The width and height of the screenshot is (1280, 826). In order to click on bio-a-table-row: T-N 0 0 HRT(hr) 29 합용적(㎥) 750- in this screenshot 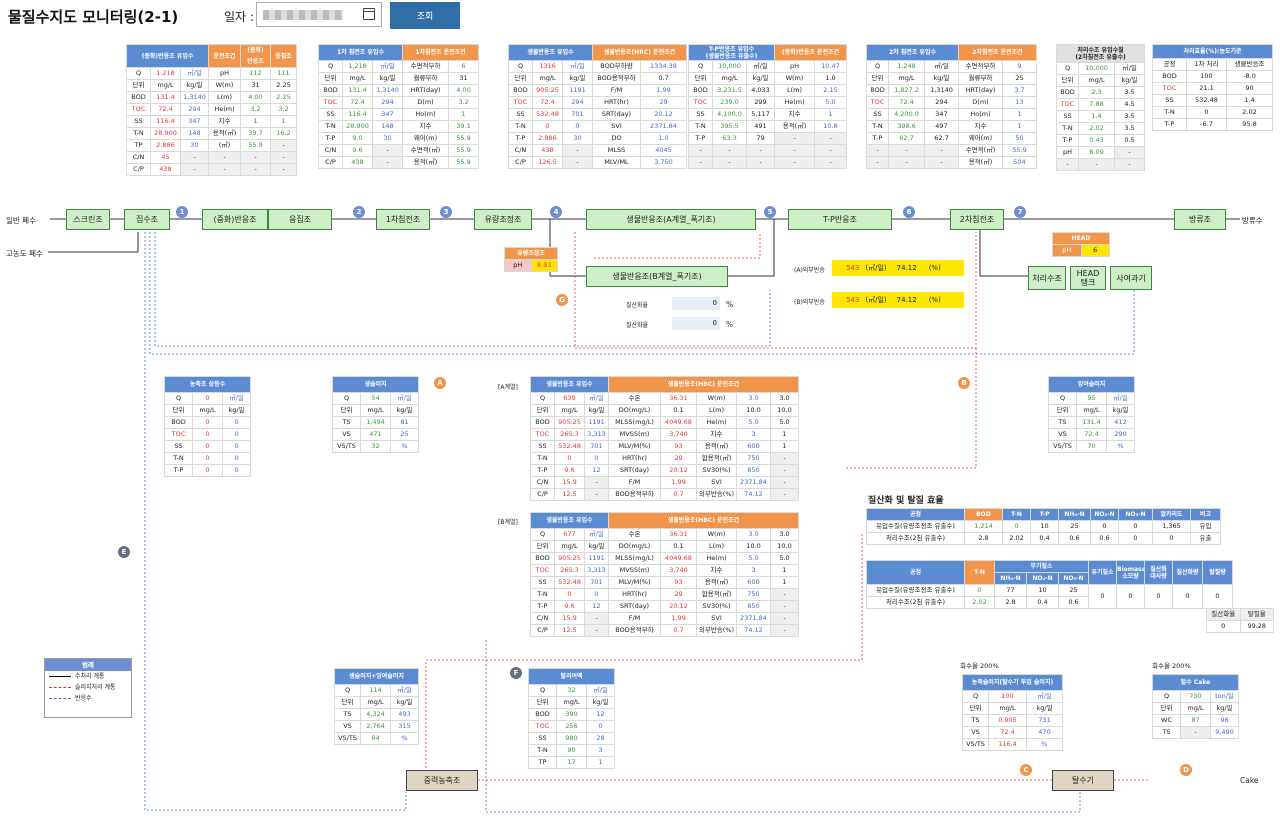, I will do `click(664, 458)`.